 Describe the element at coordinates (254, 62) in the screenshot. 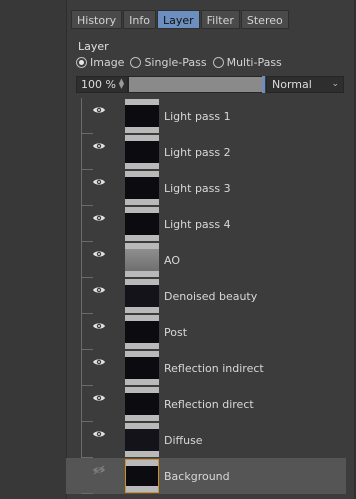

I see `mode-multi-pass-label: Multi-Pass` at that location.